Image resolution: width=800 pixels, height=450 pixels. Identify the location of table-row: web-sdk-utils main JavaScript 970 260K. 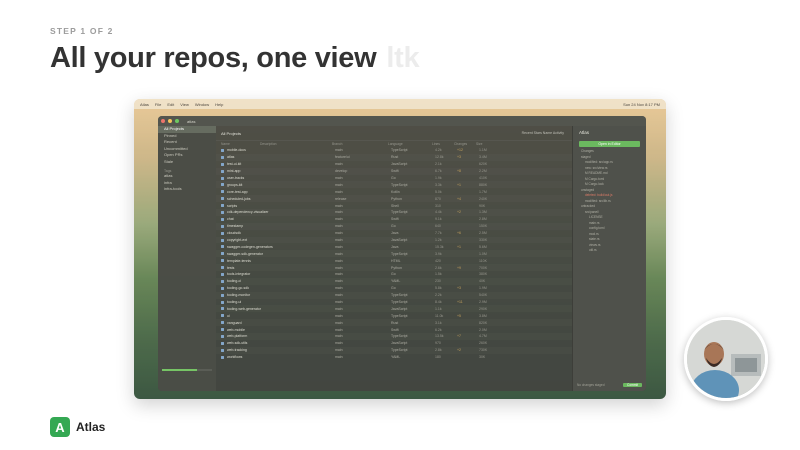
(394, 343).